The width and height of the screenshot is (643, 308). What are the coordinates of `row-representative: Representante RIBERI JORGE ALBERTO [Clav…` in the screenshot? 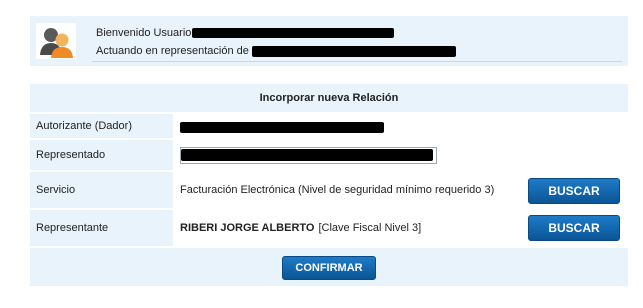 It's located at (329, 229).